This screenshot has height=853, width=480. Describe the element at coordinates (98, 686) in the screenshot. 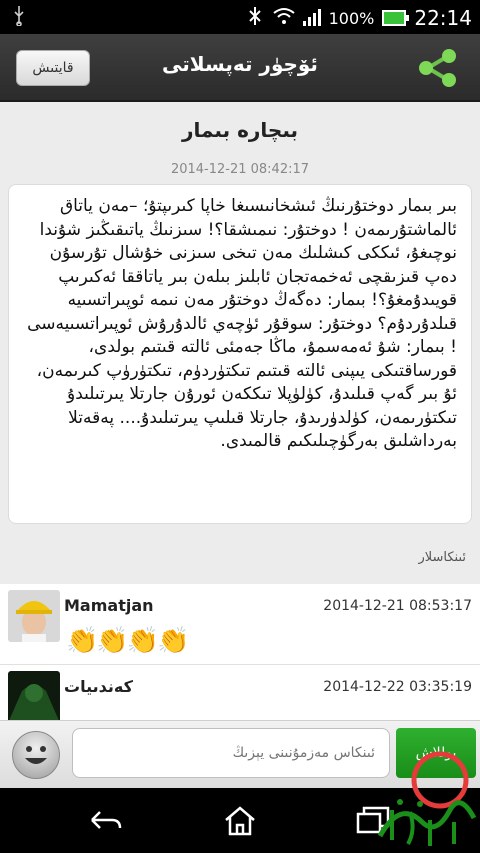

I see `comment-user: كەندىيات` at that location.